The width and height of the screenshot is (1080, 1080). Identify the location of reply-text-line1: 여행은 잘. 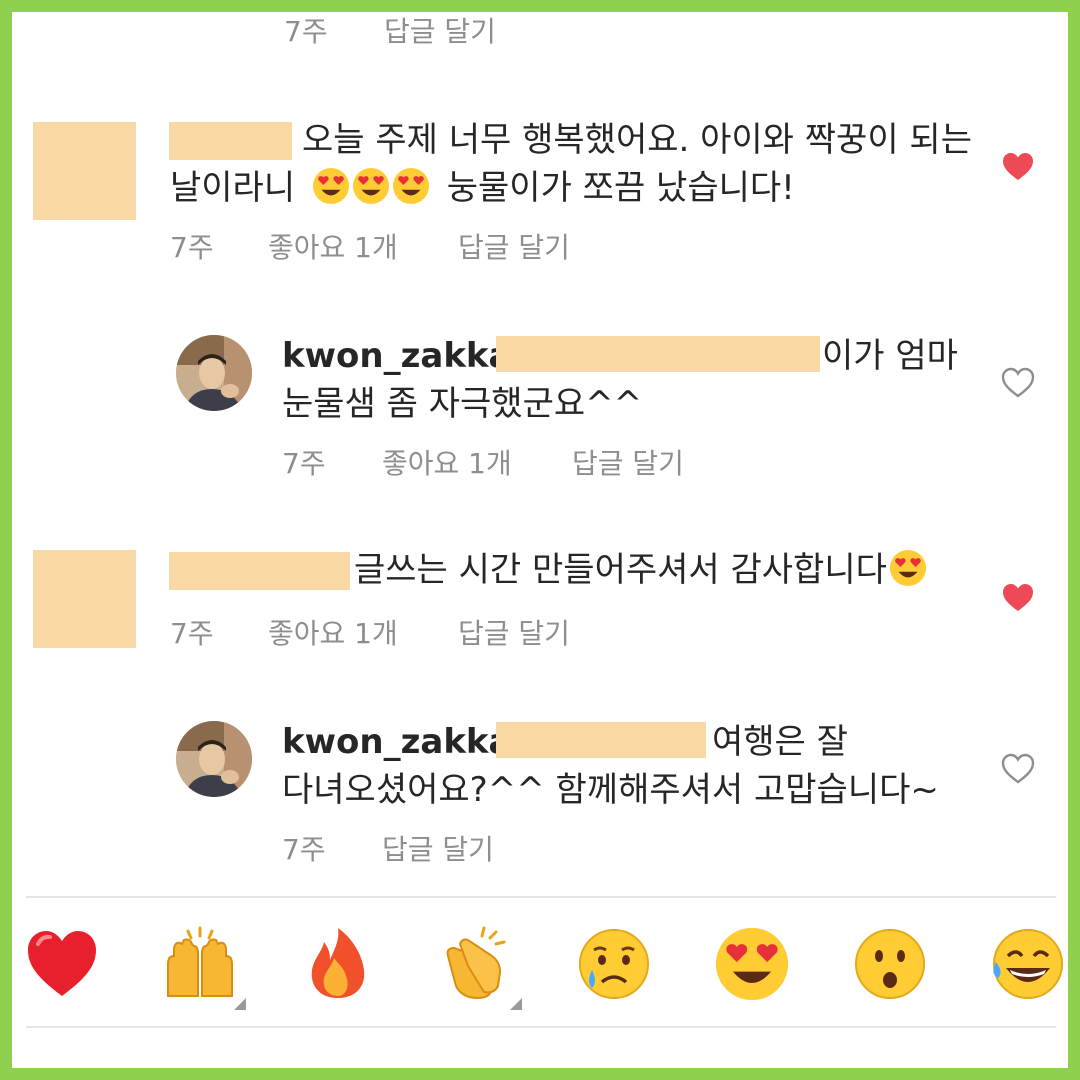
(780, 742).